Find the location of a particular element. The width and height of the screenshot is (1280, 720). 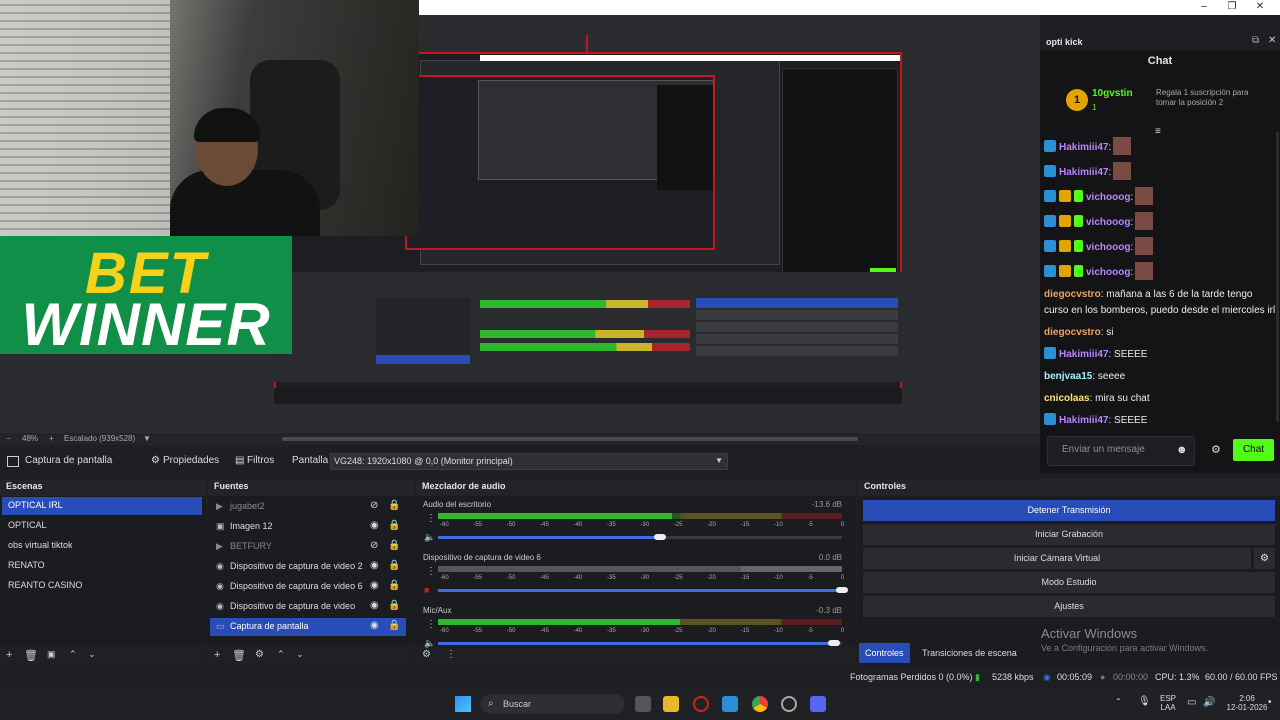

obs-icon is located at coordinates (789, 704).